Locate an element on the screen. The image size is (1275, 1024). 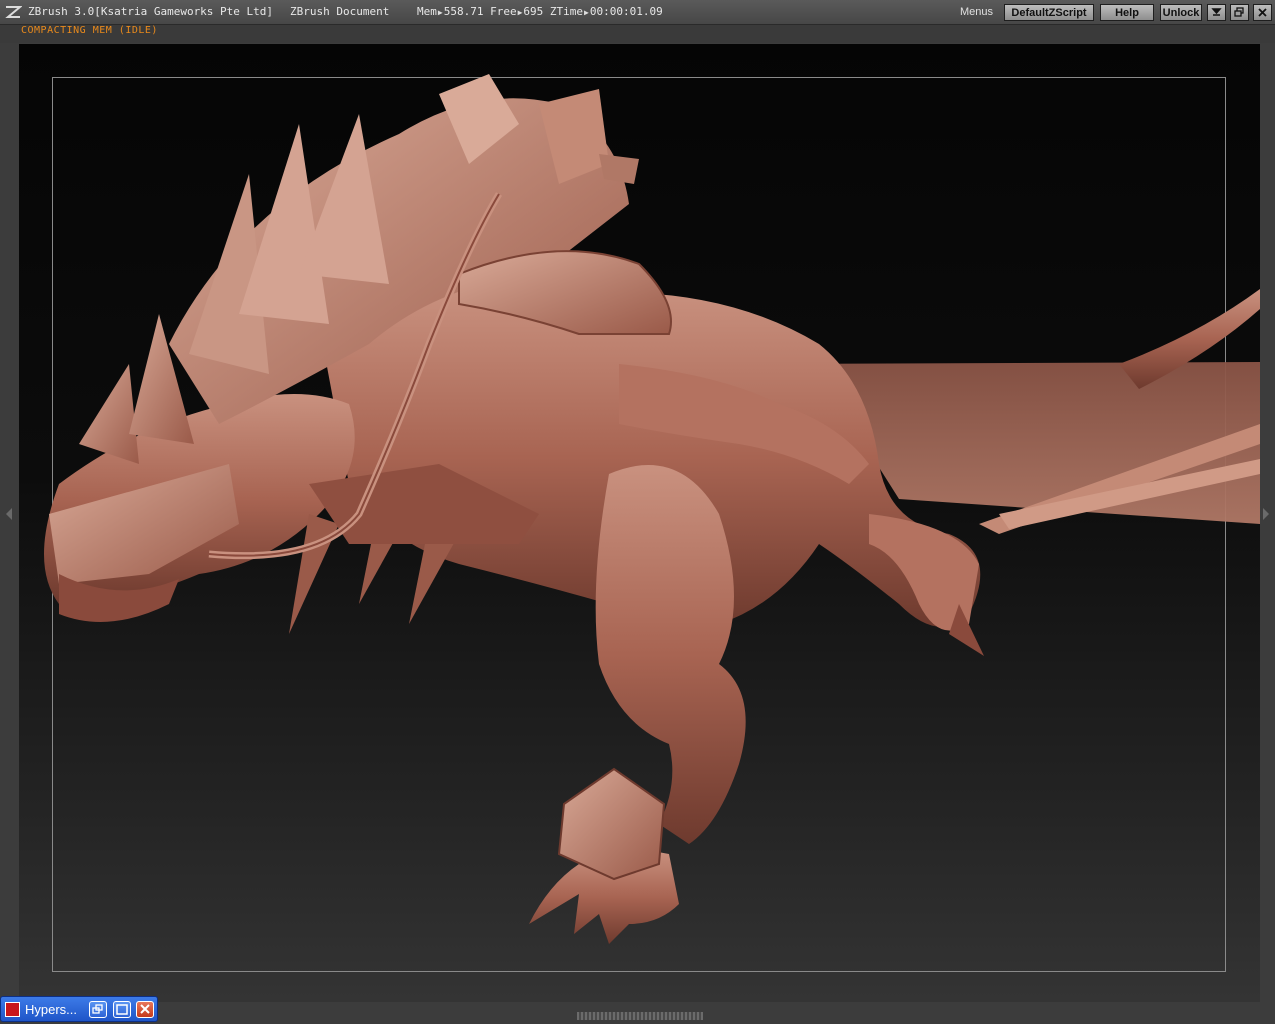
restore-button is located at coordinates (1239, 12).